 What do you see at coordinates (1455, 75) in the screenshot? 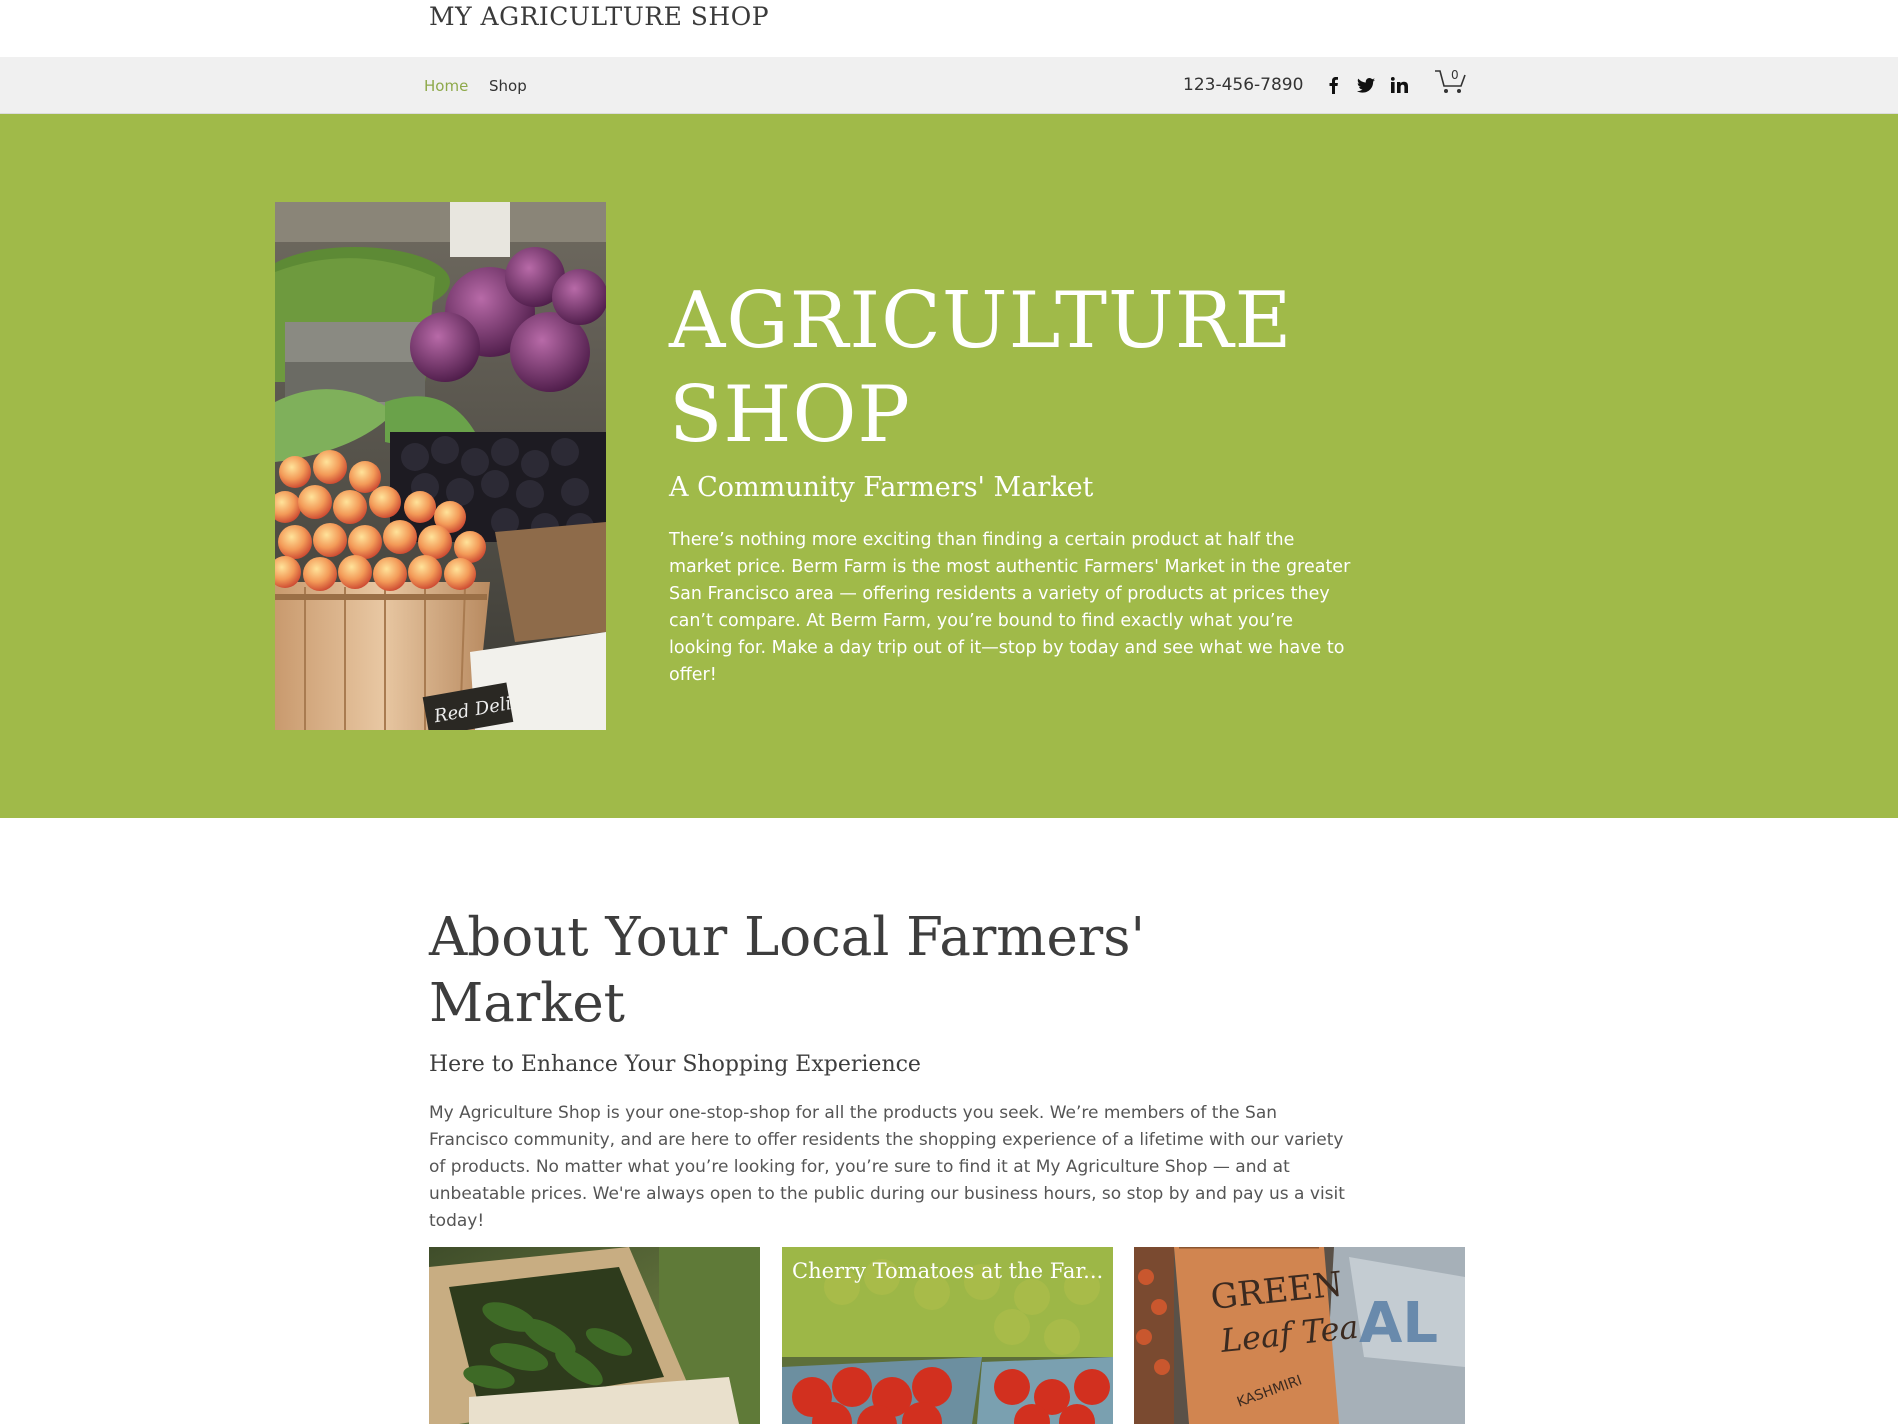
I see `cart-count: 0` at bounding box center [1455, 75].